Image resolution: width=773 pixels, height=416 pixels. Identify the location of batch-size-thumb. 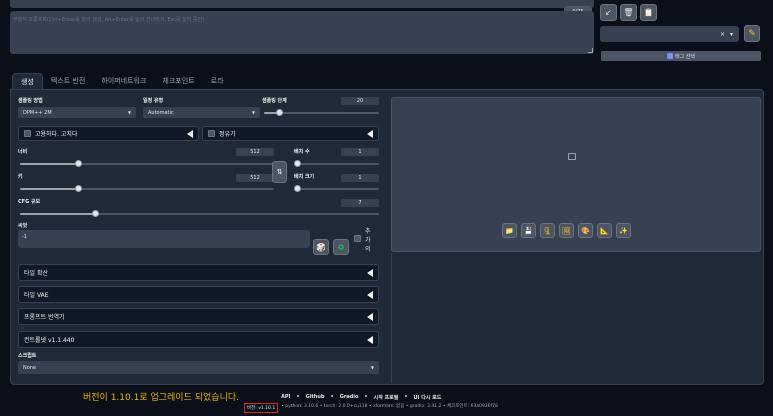
(297, 188).